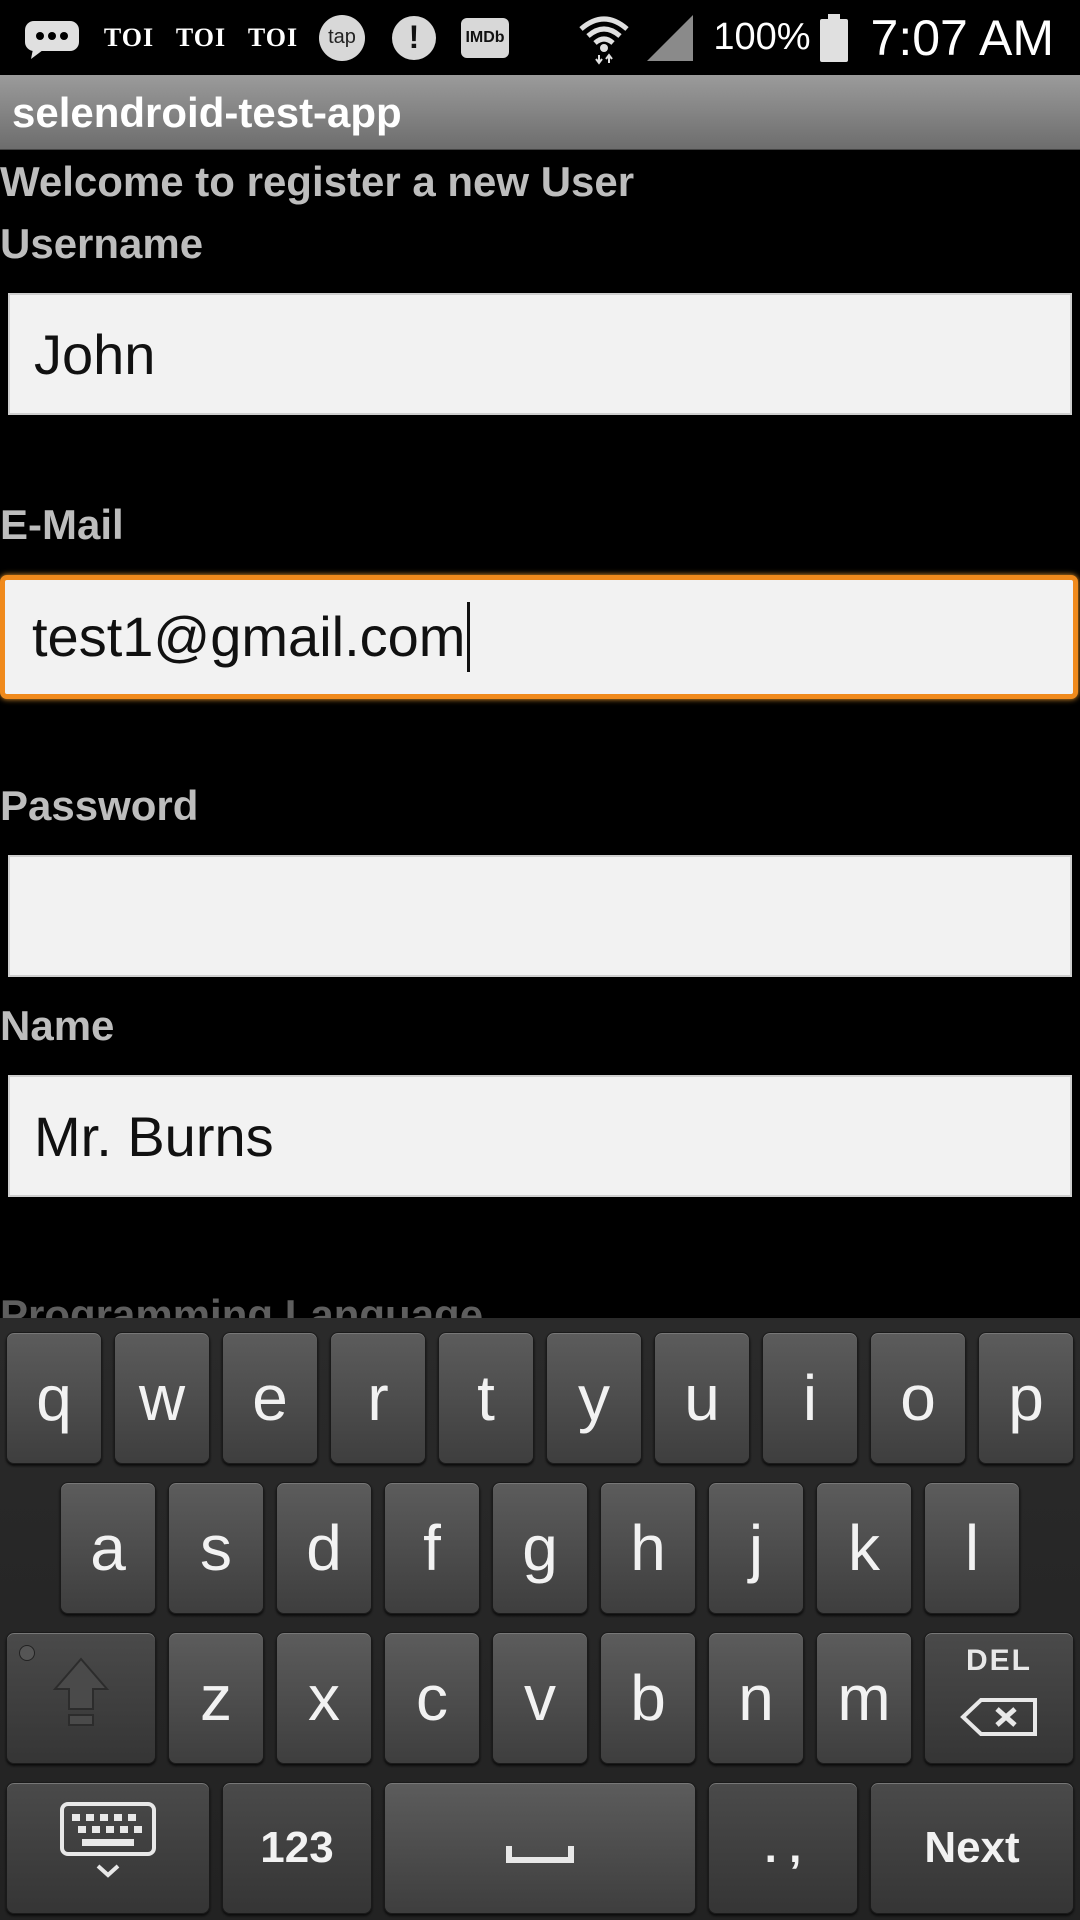  I want to click on key-u: u, so click(702, 1398).